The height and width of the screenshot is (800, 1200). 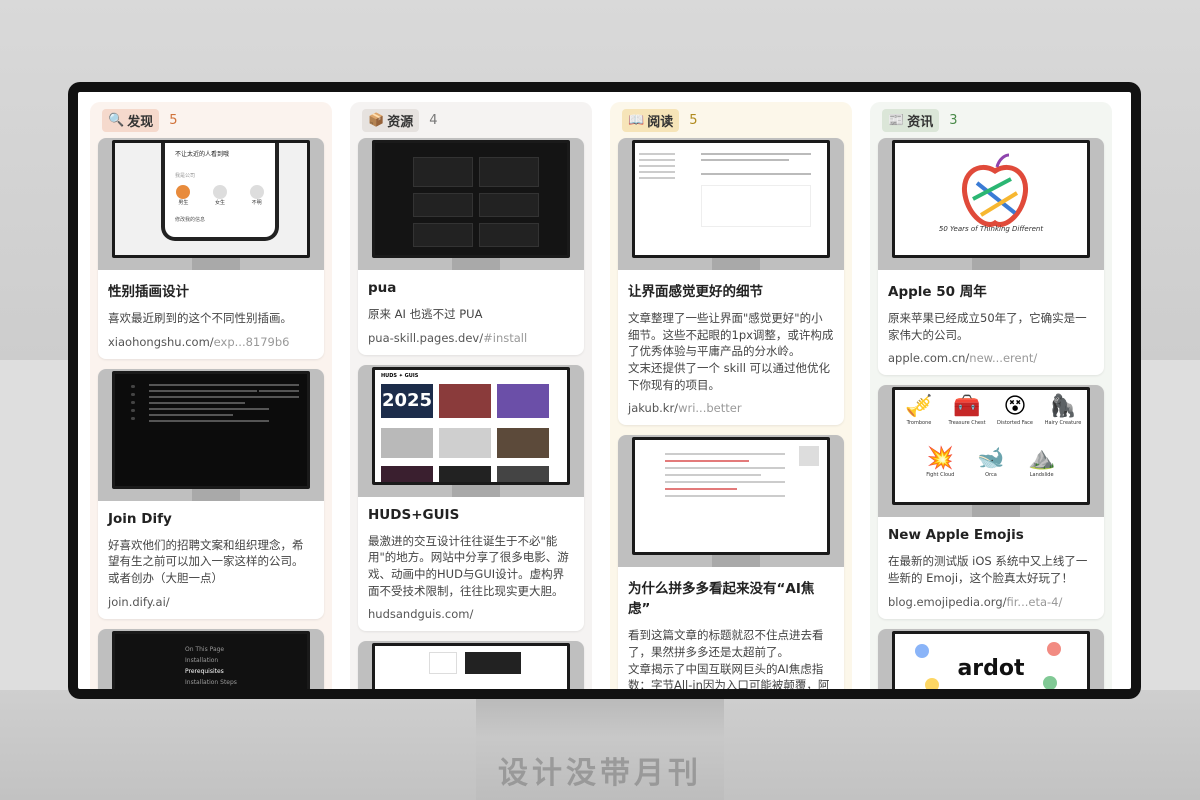 I want to click on emoji-label: Treasure Chest, so click(x=967, y=423).